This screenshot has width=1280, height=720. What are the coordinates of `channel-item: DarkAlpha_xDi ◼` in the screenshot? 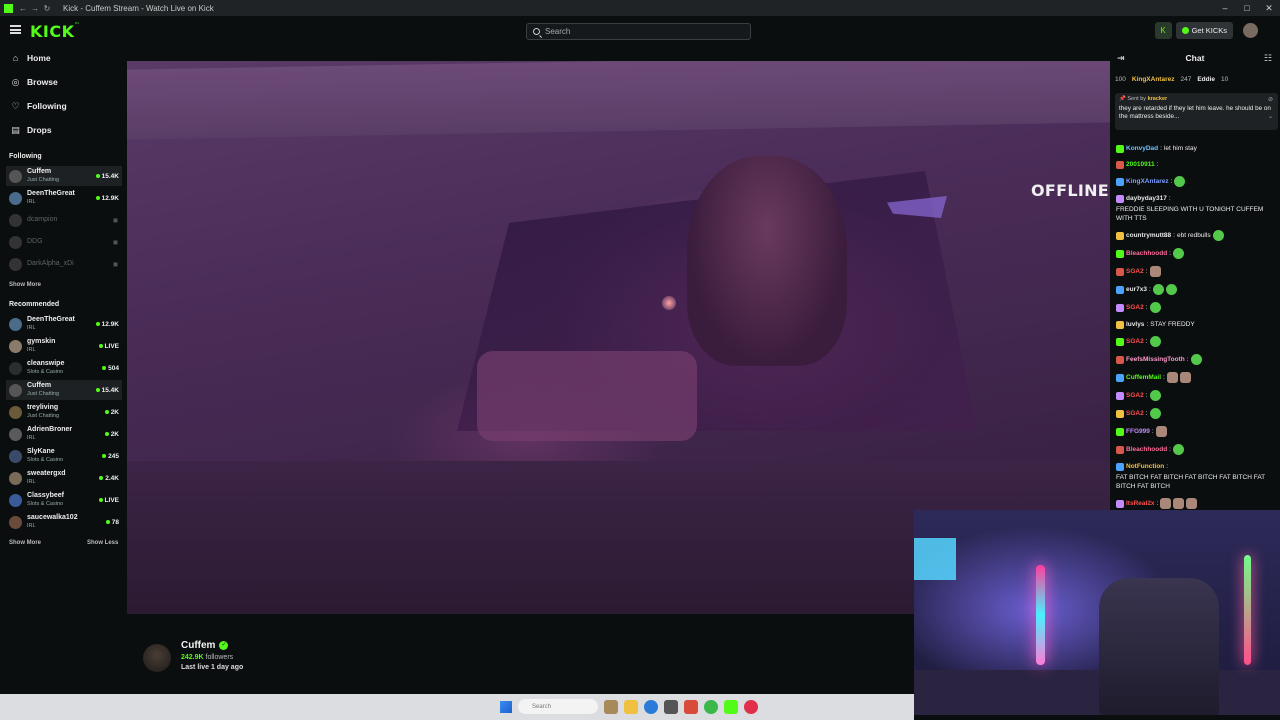 It's located at (64, 264).